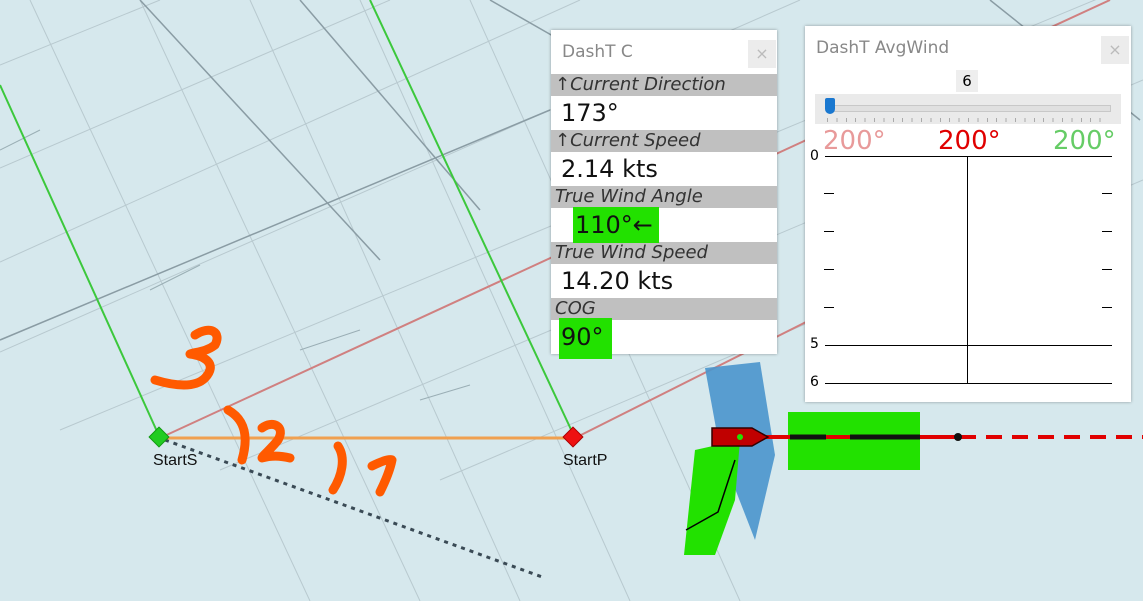 This screenshot has width=1143, height=601. Describe the element at coordinates (472, 219) in the screenshot. I see `layline-green-right` at that location.